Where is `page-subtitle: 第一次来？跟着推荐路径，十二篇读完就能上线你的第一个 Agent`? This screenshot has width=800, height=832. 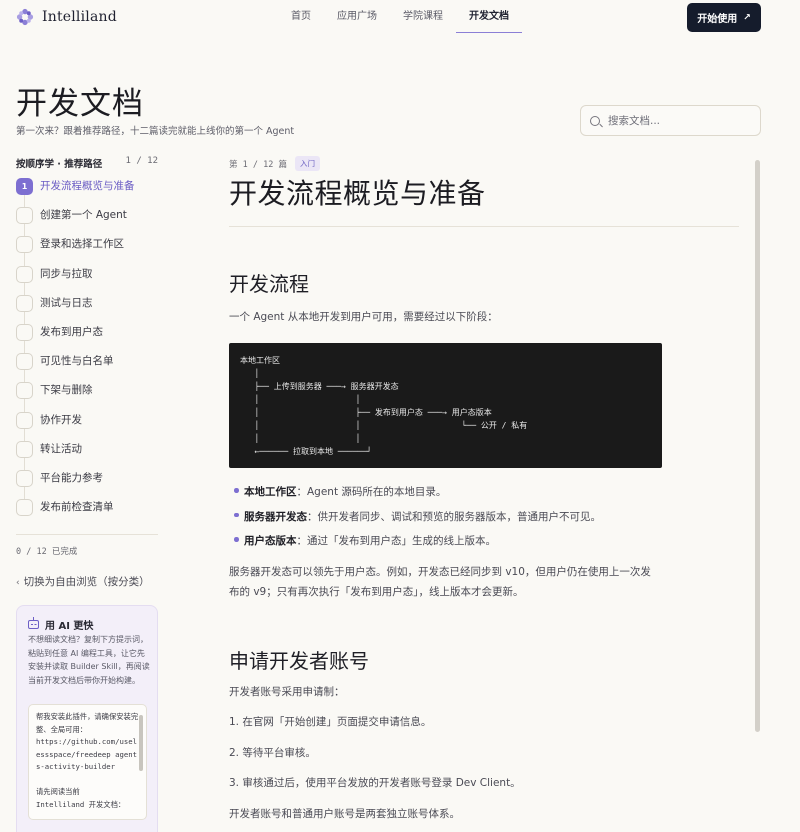
page-subtitle: 第一次来？跟着推荐路径，十二篇读完就能上线你的第一个 Agent is located at coordinates (155, 131).